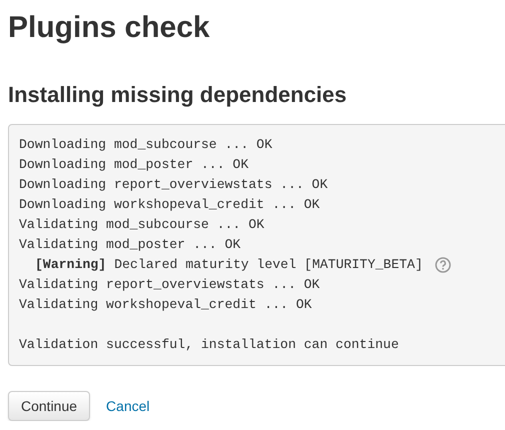 Image resolution: width=505 pixels, height=430 pixels. Describe the element at coordinates (178, 95) in the screenshot. I see `section-heading: Installing missing dependencies` at that location.